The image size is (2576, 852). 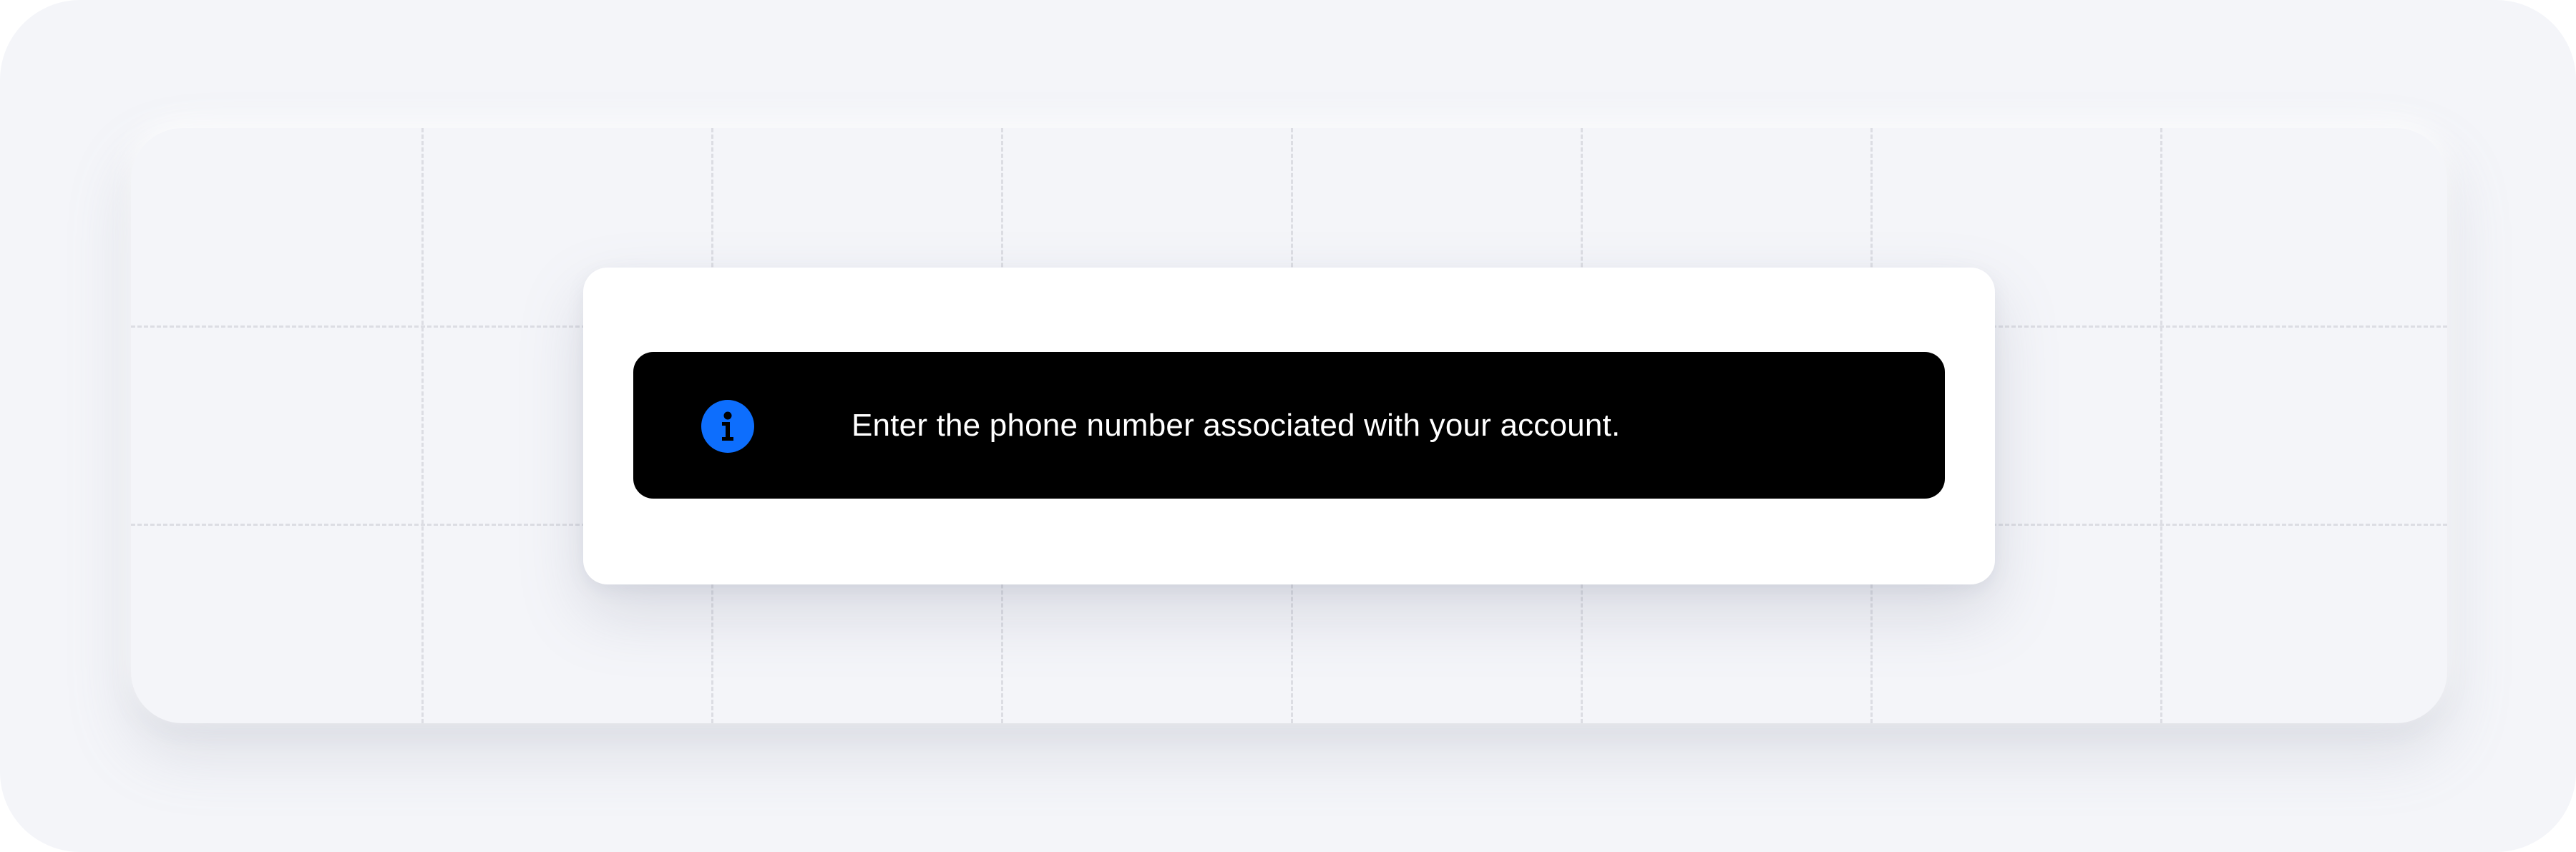 I want to click on info-icon, so click(x=727, y=426).